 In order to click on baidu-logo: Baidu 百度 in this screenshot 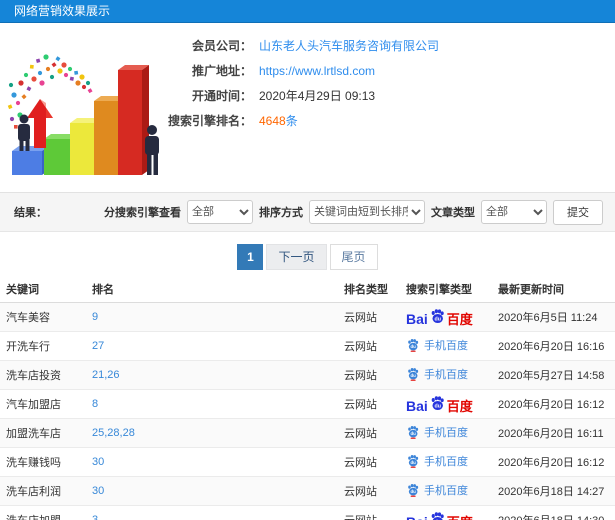, I will do `click(439, 404)`.